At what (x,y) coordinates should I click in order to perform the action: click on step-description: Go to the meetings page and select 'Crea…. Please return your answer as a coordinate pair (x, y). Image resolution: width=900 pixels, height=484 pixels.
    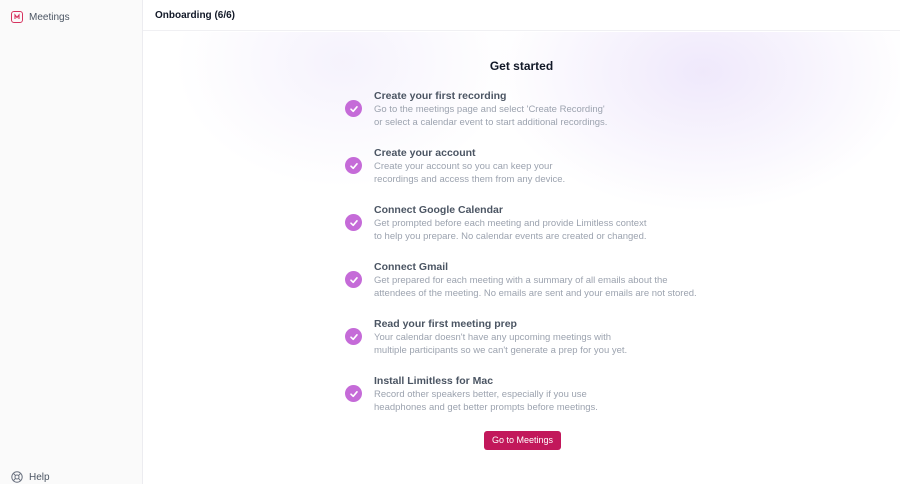
    Looking at the image, I should click on (614, 116).